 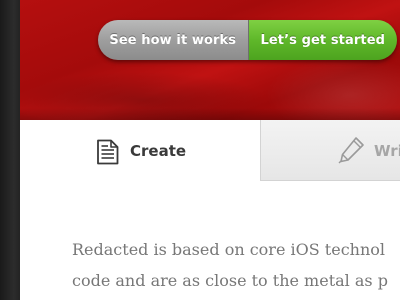 What do you see at coordinates (387, 151) in the screenshot?
I see `tab-write-label: Wri` at bounding box center [387, 151].